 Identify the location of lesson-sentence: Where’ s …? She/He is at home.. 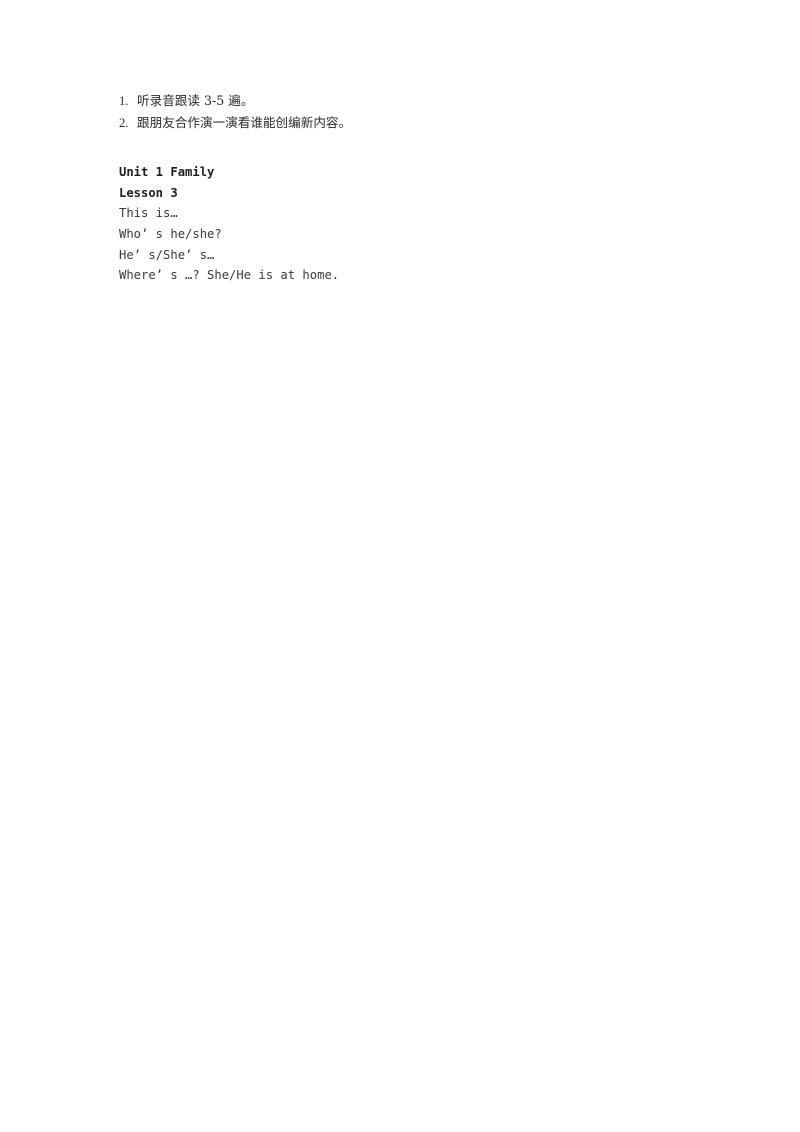
(229, 275).